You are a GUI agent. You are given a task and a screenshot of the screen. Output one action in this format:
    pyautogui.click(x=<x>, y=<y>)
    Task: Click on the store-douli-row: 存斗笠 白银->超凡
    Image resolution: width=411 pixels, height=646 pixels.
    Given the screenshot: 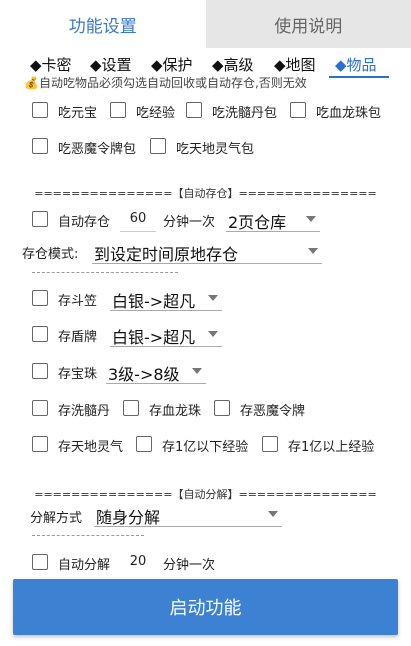 What is the action you would take?
    pyautogui.click(x=205, y=299)
    